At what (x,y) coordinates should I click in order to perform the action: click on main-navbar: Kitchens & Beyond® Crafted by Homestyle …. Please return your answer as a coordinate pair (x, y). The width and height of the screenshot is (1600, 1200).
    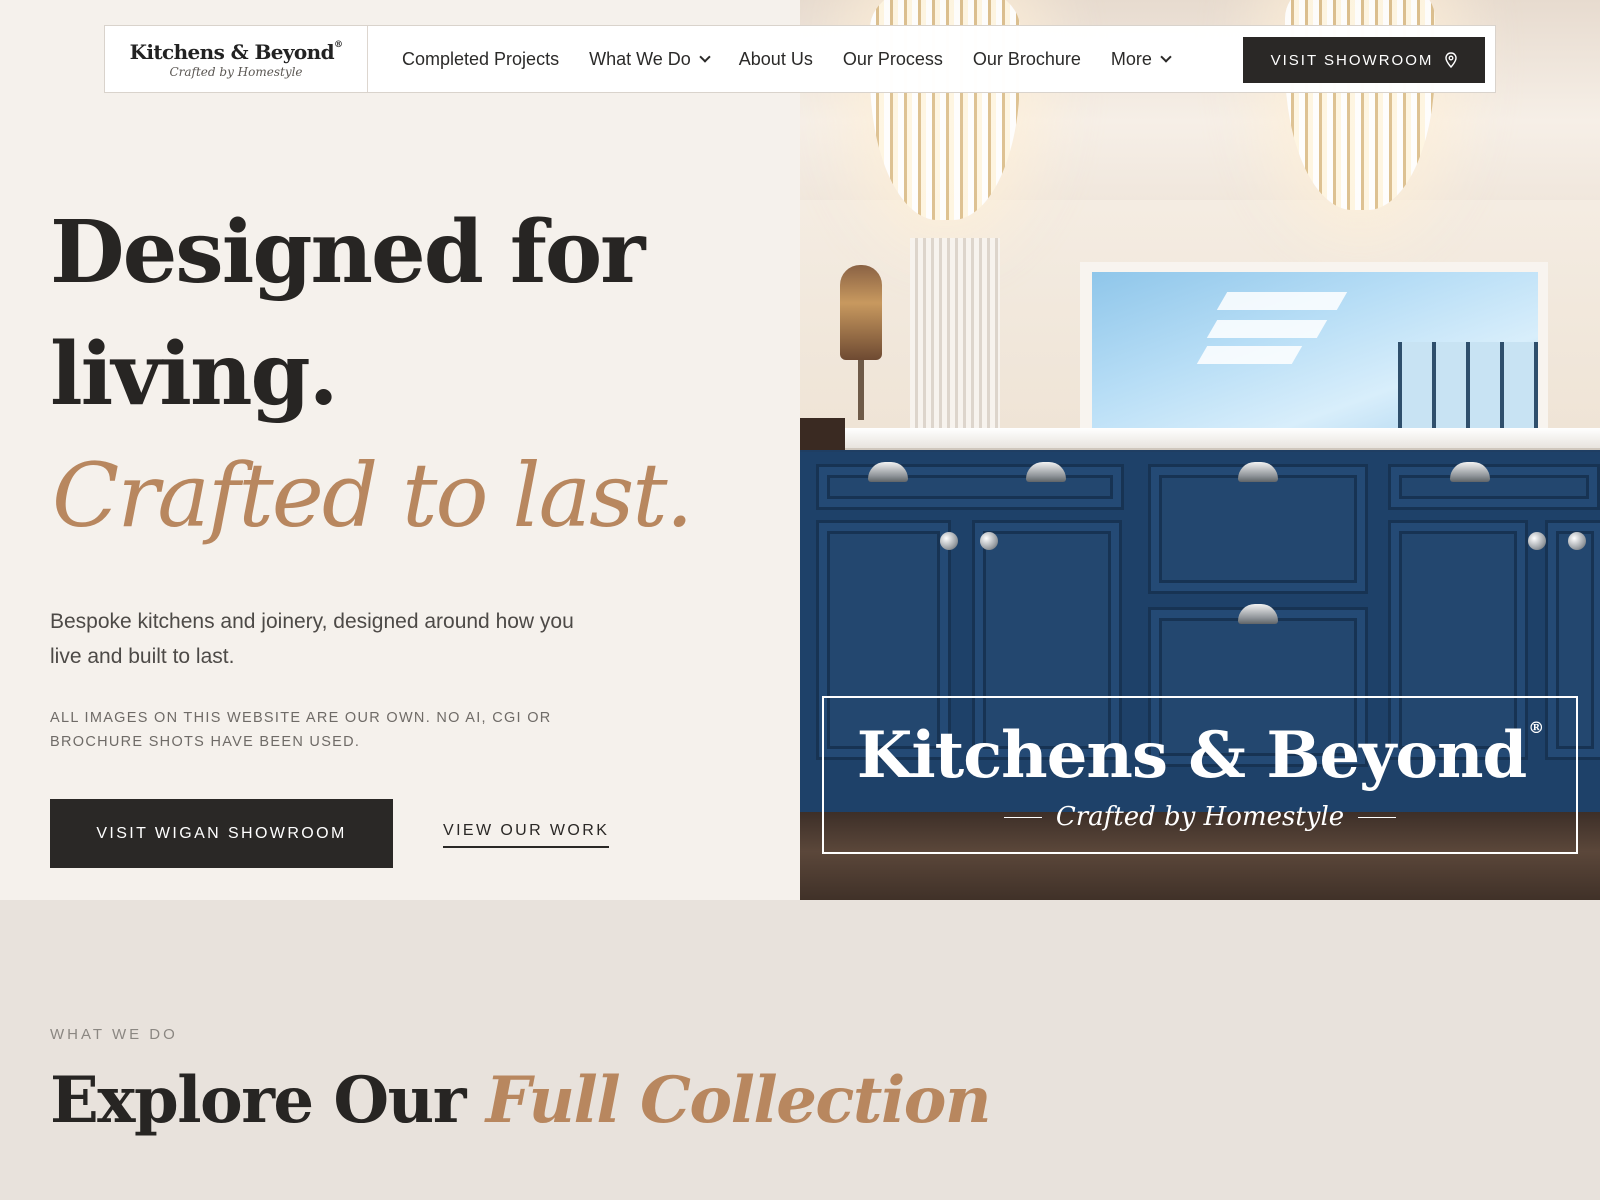
    Looking at the image, I should click on (800, 59).